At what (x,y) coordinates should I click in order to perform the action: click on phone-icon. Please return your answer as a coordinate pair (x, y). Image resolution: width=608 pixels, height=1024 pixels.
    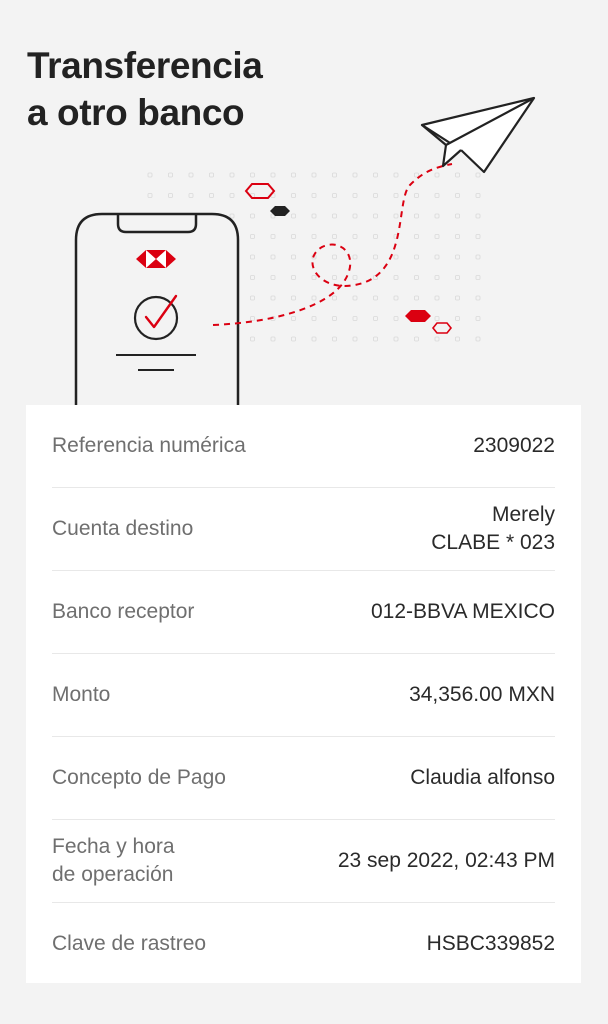
    Looking at the image, I should click on (157, 311).